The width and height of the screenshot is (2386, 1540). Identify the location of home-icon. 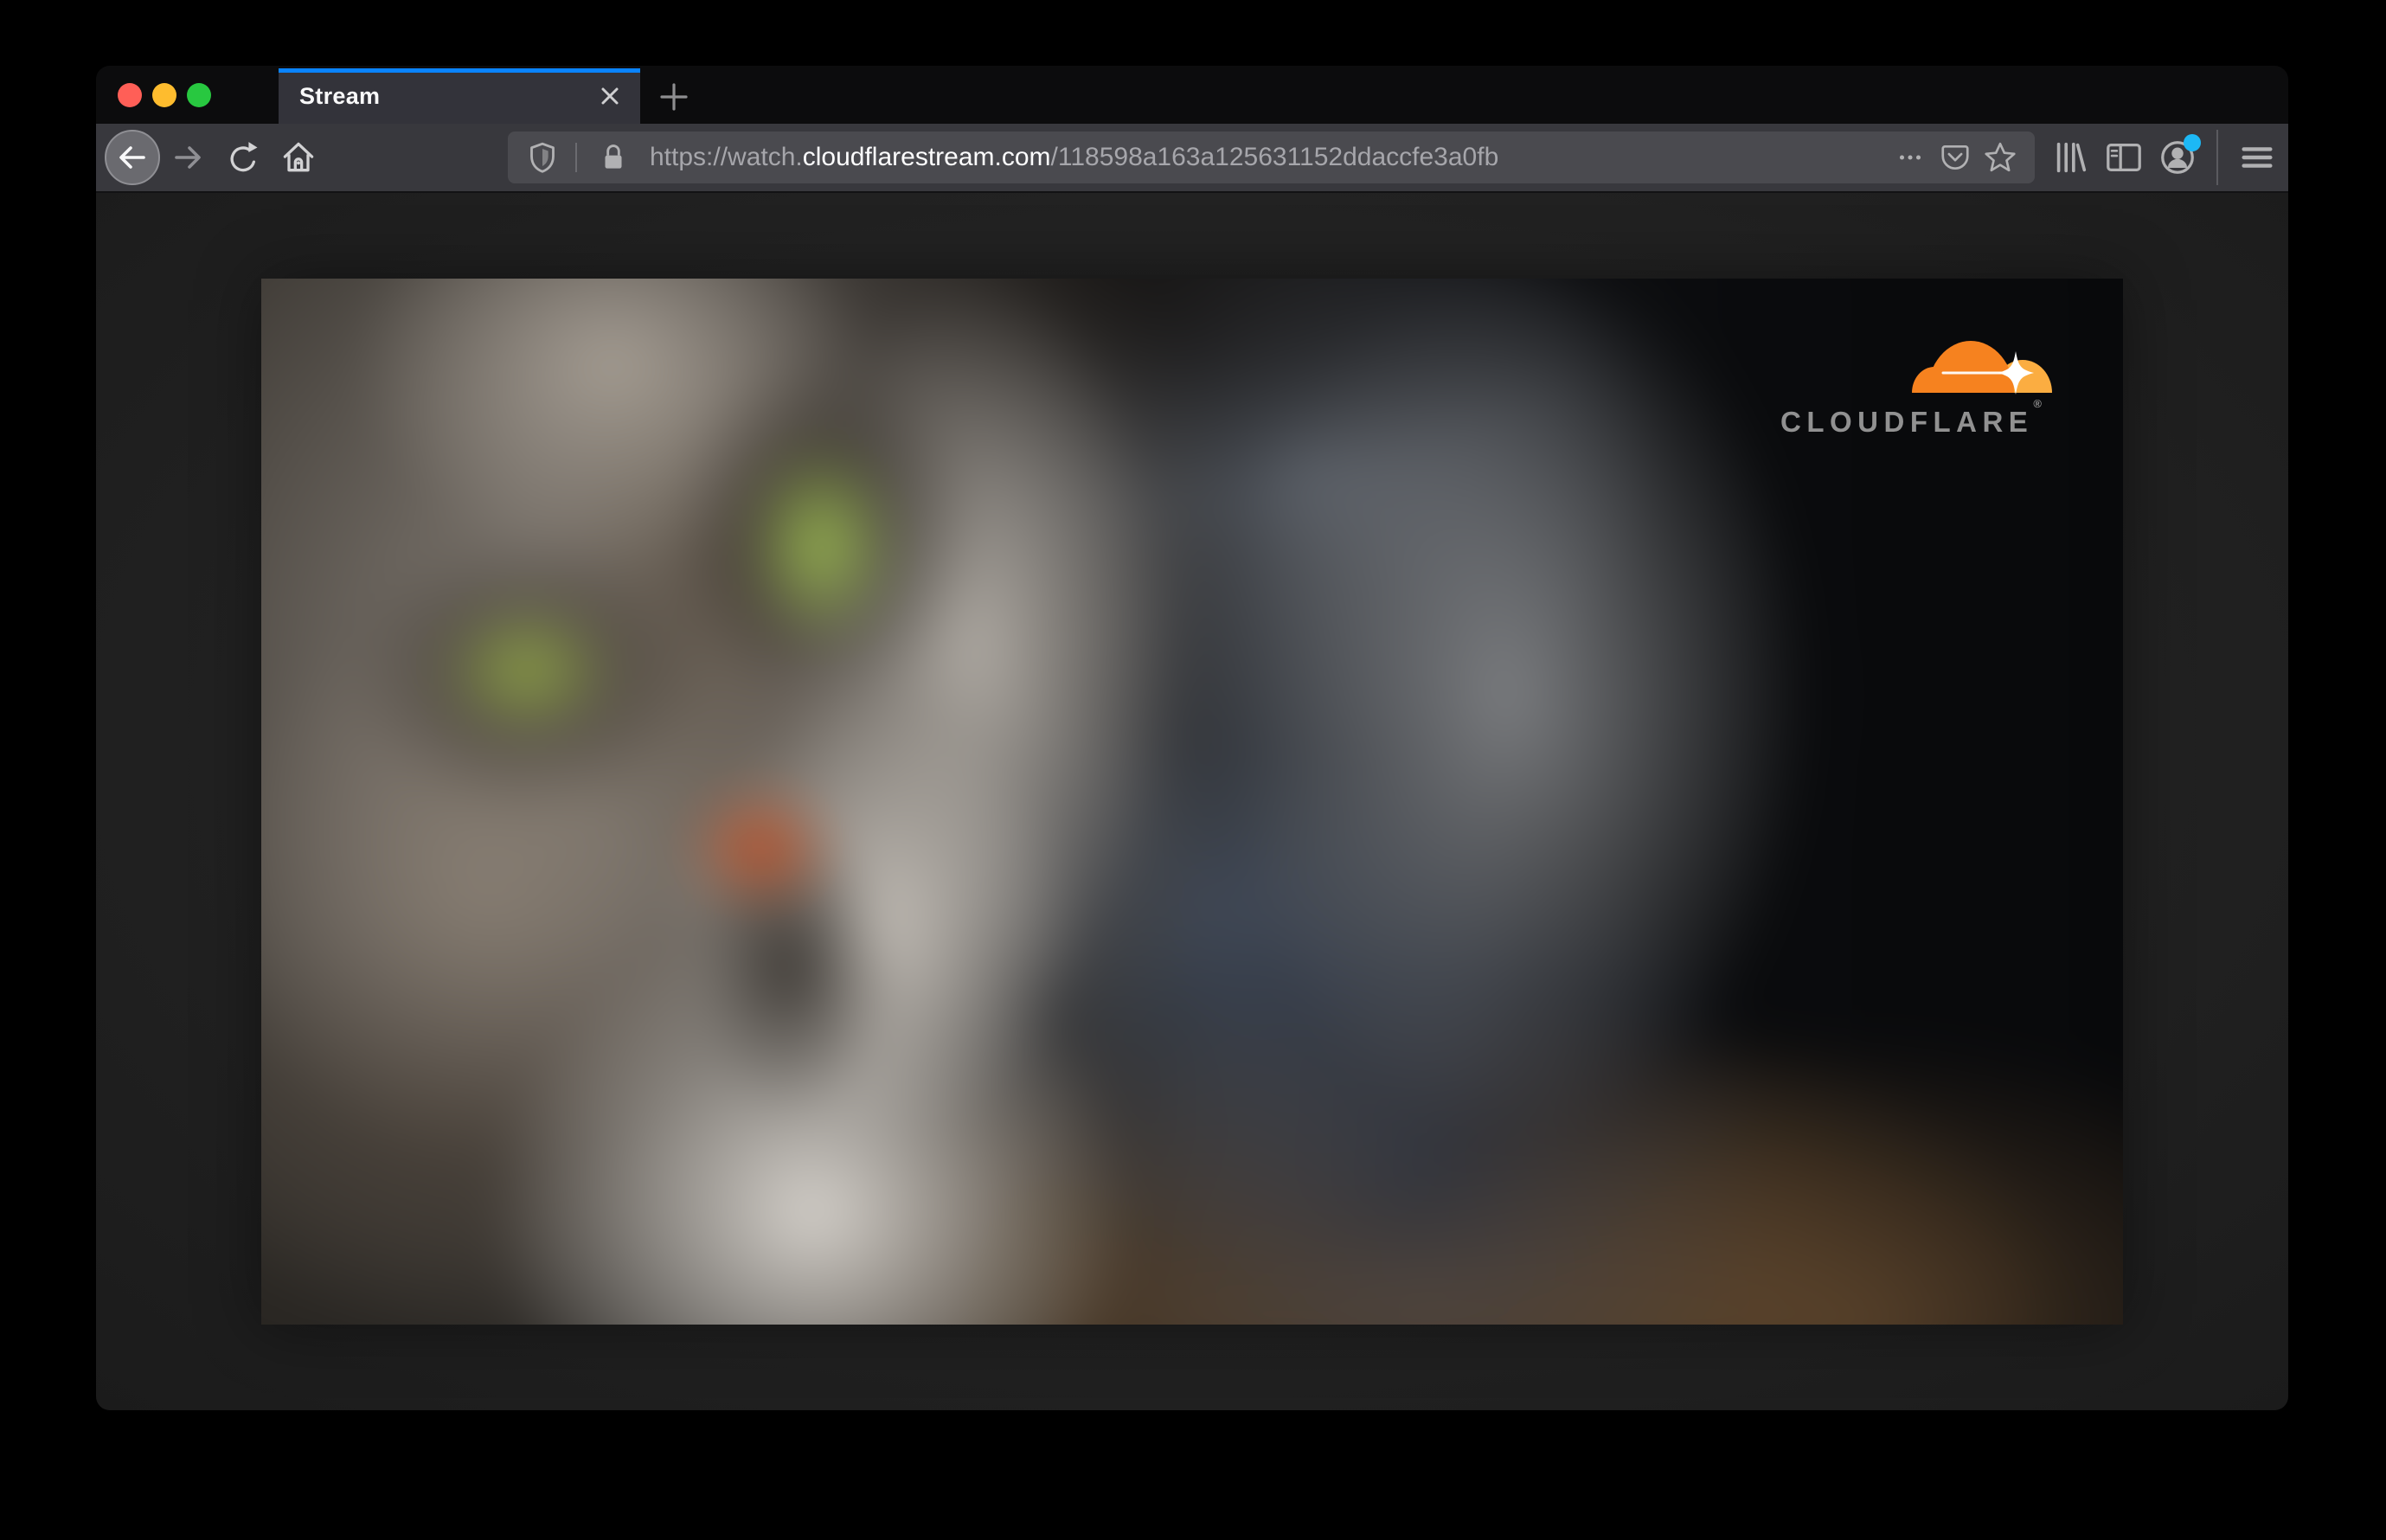
(298, 157).